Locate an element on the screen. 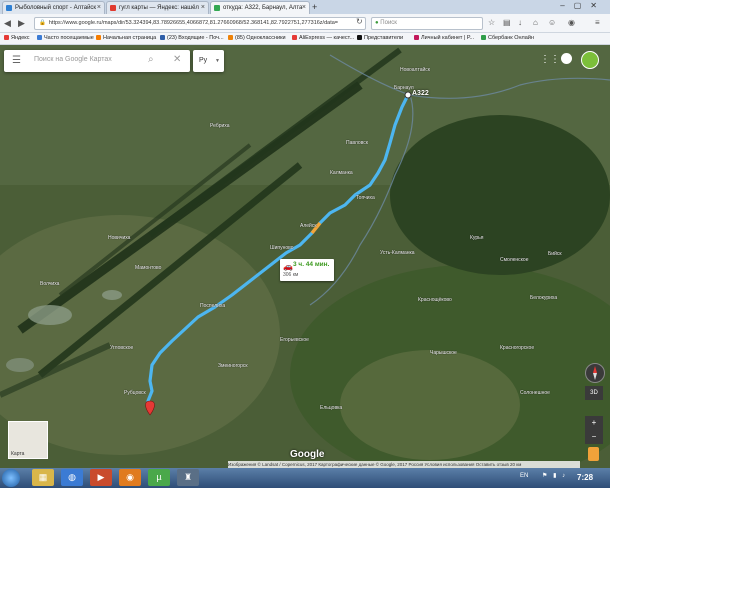 Image resolution: width=751 pixels, height=600 pixels. place-label: Новичиха is located at coordinates (119, 238).